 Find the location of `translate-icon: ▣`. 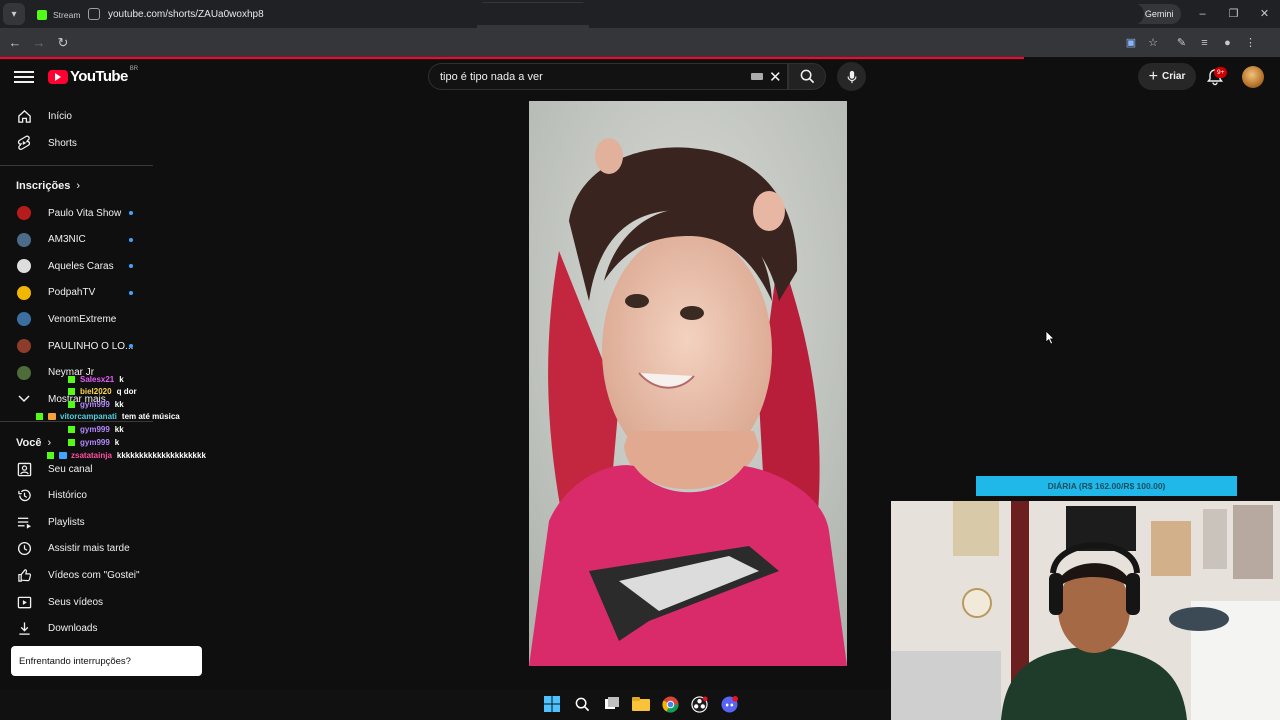

translate-icon: ▣ is located at coordinates (1131, 42).